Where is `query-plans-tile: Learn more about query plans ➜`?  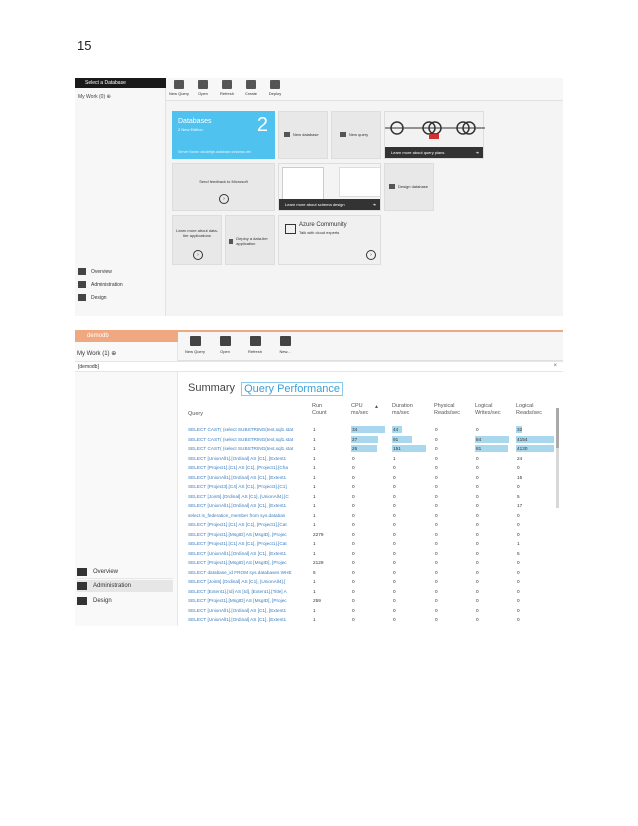 query-plans-tile: Learn more about query plans ➜ is located at coordinates (434, 135).